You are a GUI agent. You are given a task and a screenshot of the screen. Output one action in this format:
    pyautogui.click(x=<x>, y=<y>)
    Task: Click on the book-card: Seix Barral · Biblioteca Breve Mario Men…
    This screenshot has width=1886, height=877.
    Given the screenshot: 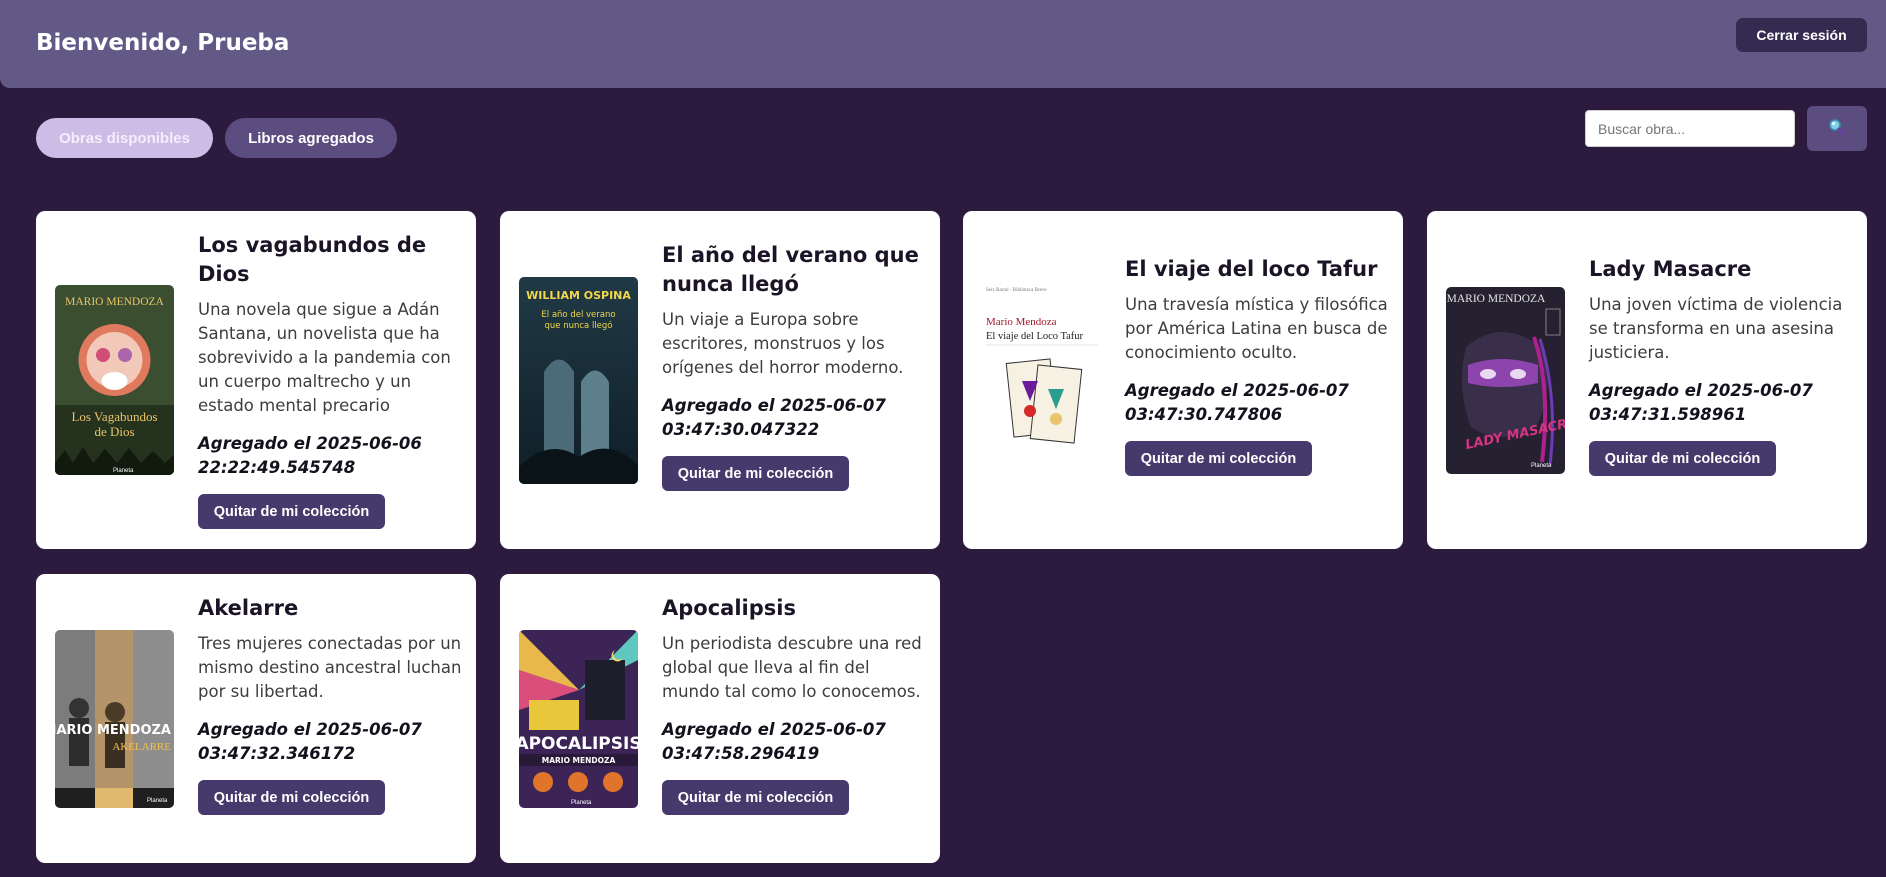 What is the action you would take?
    pyautogui.click(x=1183, y=380)
    